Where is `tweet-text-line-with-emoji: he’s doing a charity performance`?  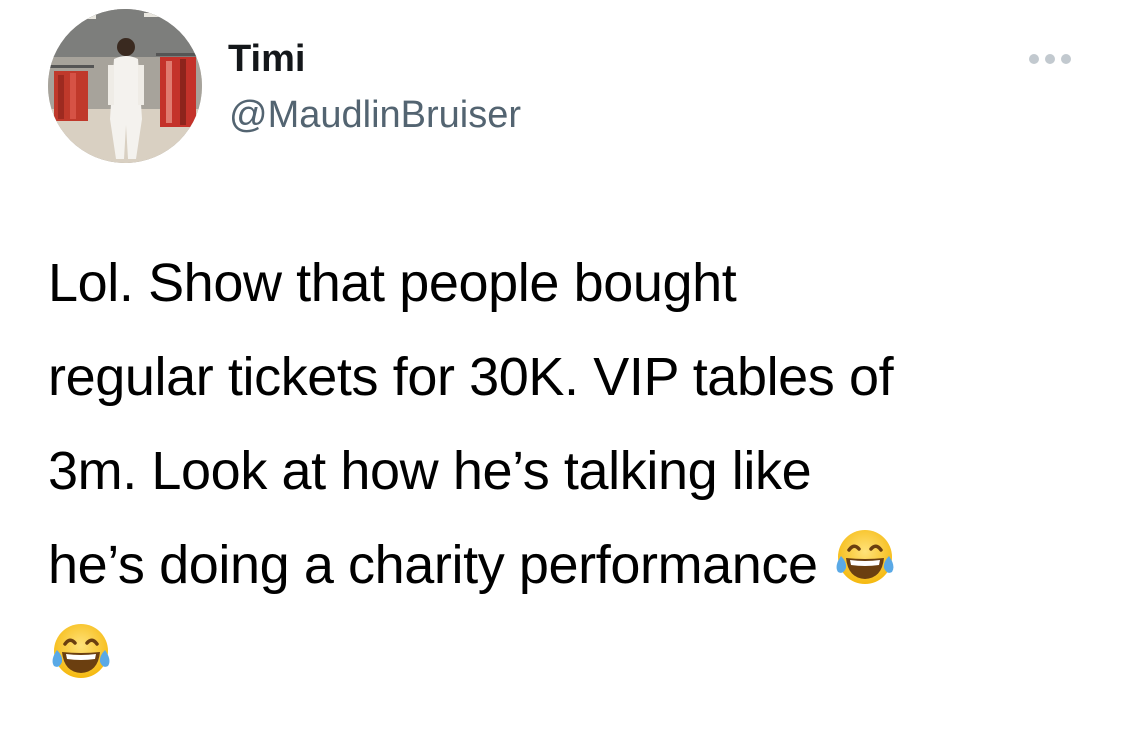 tweet-text-line-with-emoji: he’s doing a charity performance is located at coordinates (563, 565).